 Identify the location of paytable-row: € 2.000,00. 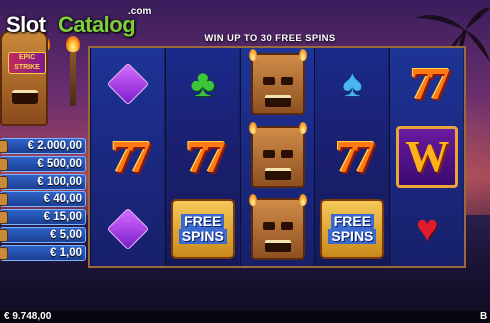
(43, 146).